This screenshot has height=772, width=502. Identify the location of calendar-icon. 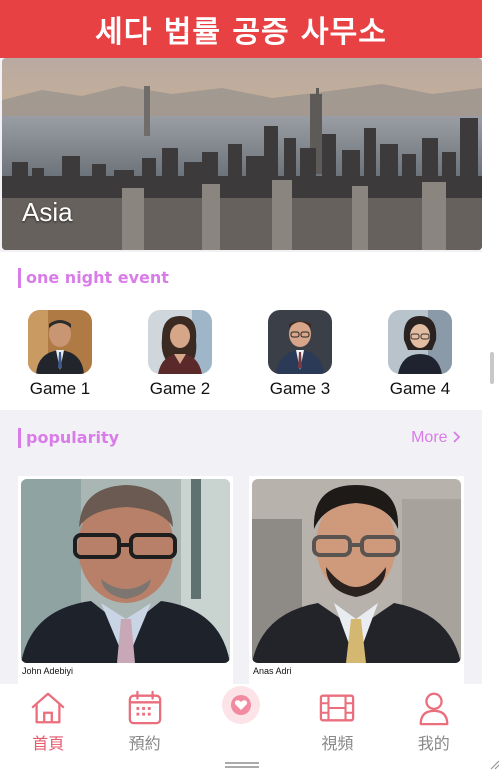
(144, 707).